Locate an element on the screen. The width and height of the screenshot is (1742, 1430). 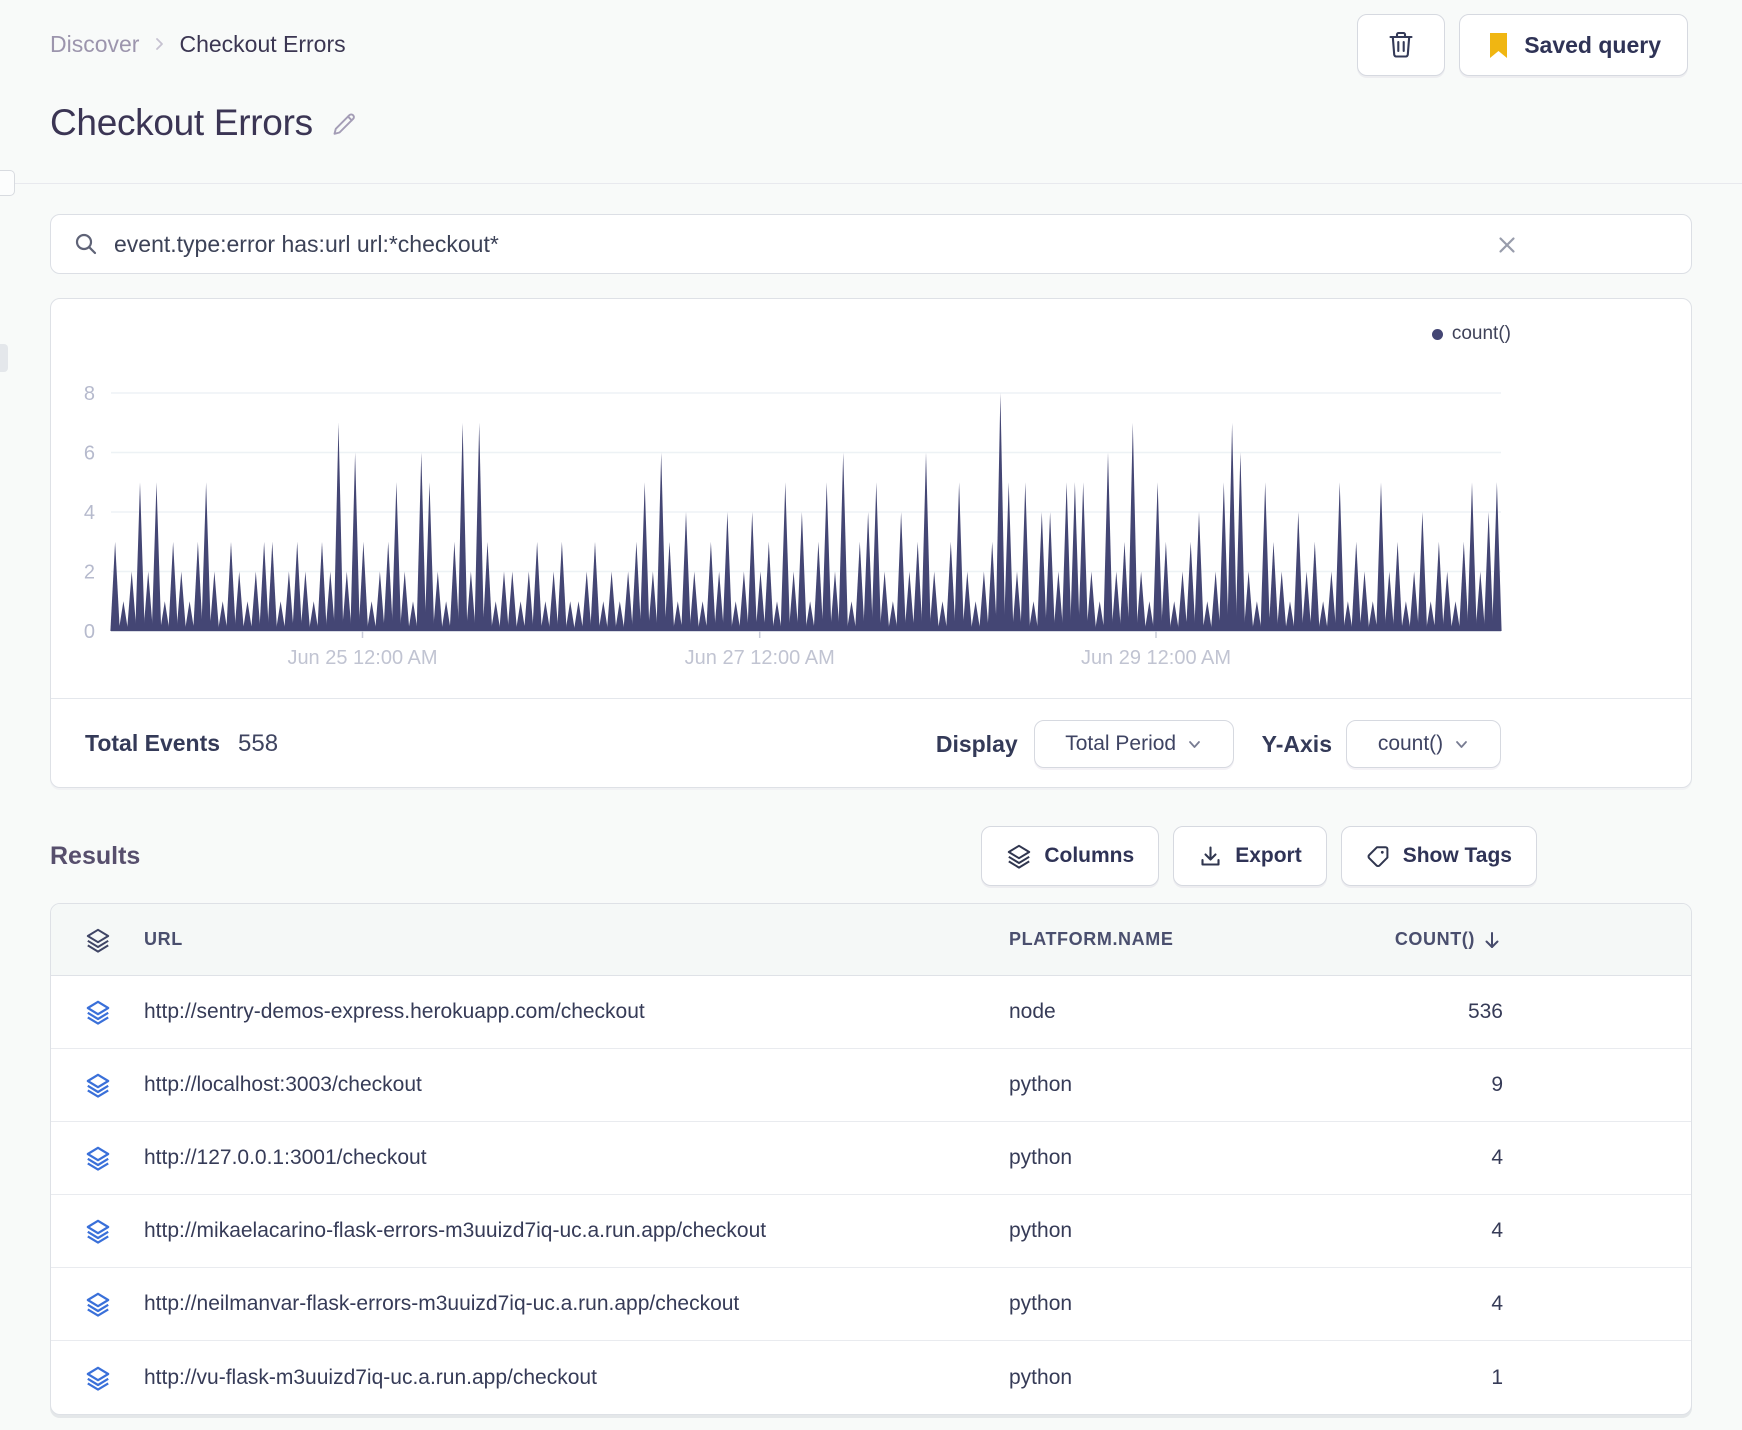
results-buttons: Columns Export Show Tags is located at coordinates (1259, 856).